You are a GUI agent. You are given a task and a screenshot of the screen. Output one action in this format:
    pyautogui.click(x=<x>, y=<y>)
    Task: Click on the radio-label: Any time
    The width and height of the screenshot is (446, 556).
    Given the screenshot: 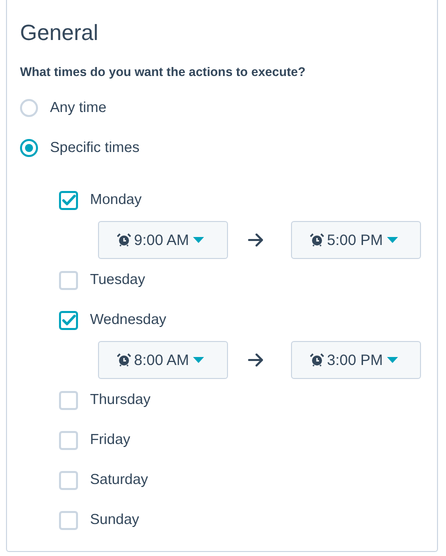 What is the action you would take?
    pyautogui.click(x=78, y=108)
    